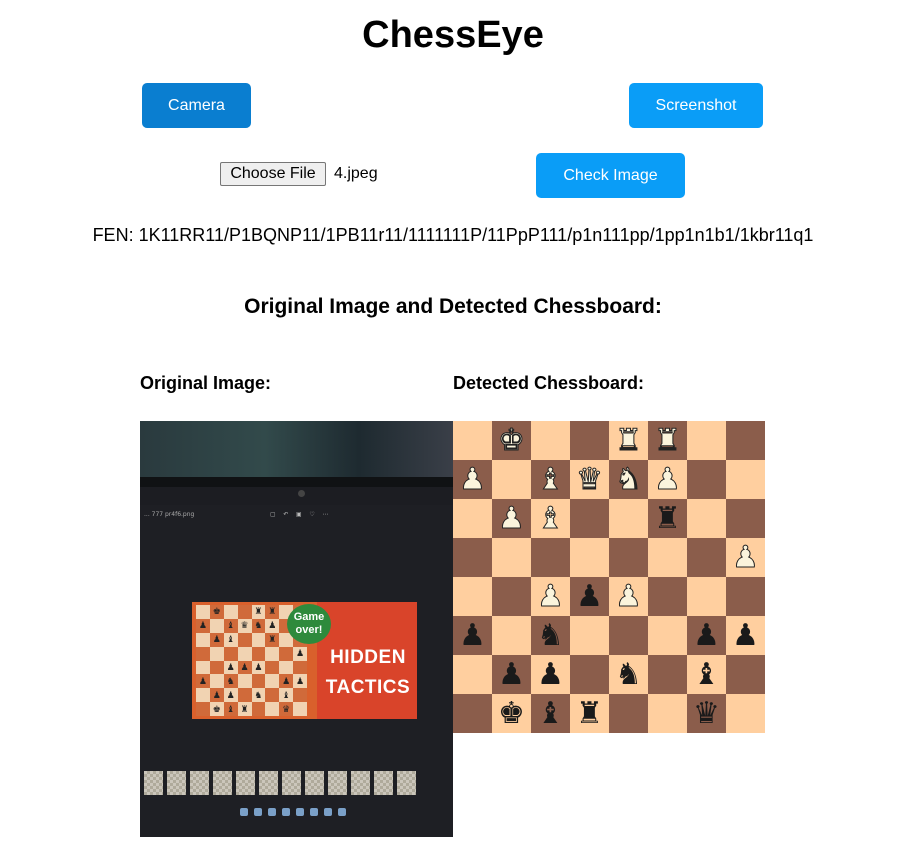 This screenshot has height=856, width=918. What do you see at coordinates (296, 454) in the screenshot?
I see `photo-background` at bounding box center [296, 454].